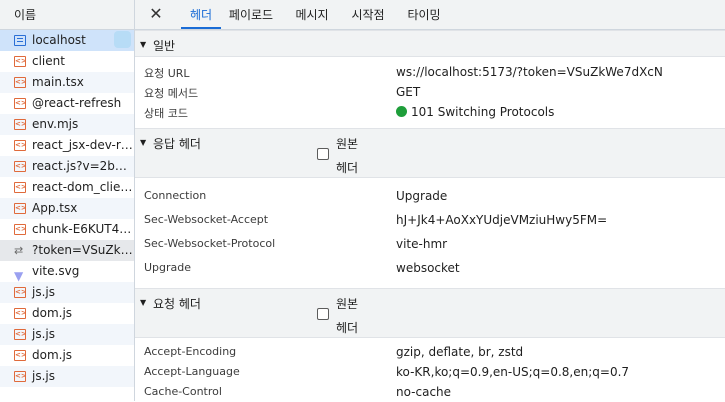  Describe the element at coordinates (430, 313) in the screenshot. I see `section-request-headers: ▼ 요청 헤더 원본 헤더` at that location.